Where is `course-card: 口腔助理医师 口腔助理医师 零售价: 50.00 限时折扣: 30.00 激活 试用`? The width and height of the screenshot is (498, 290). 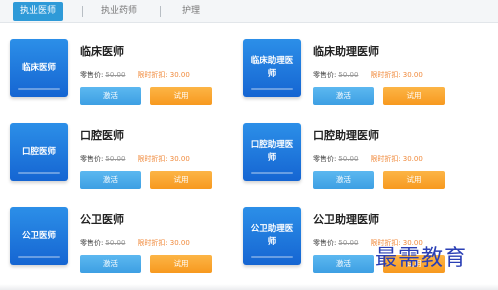 course-card: 口腔助理医师 口腔助理医师 零售价: 50.00 限时折扣: 30.00 激活 试用 is located at coordinates (353, 161).